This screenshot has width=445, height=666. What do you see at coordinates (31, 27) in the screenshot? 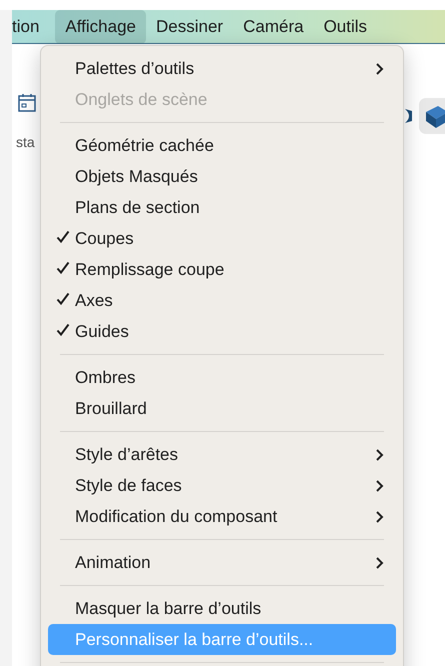
I see `menu-bar-item: tion` at bounding box center [31, 27].